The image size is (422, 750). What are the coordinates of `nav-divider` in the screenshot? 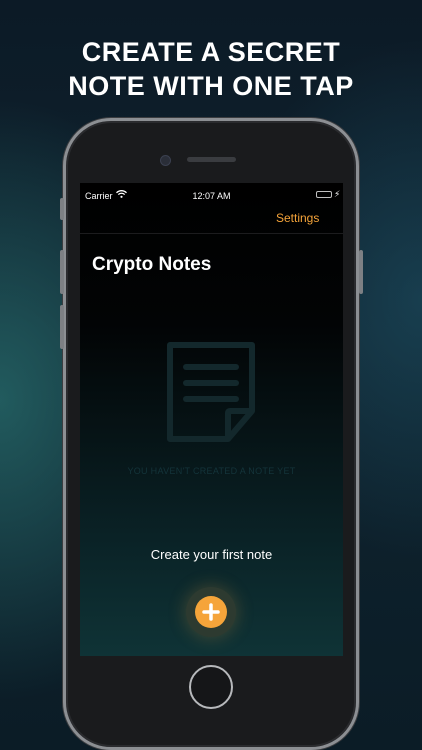 It's located at (211, 233).